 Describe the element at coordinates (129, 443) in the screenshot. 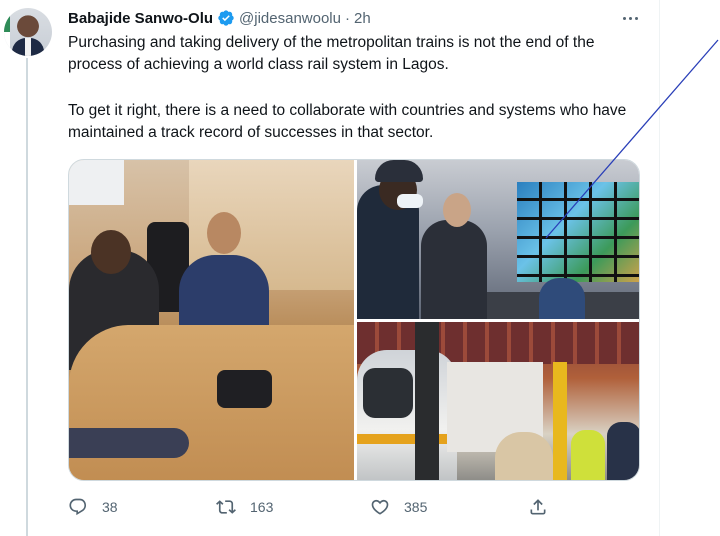

I see `photo-arm` at that location.